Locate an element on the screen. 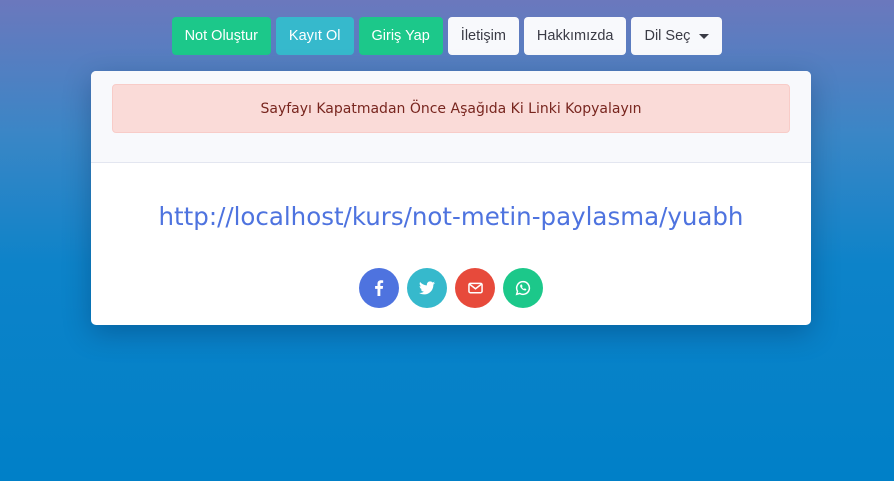 This screenshot has height=481, width=894. iletisim-button: İletişim is located at coordinates (483, 36).